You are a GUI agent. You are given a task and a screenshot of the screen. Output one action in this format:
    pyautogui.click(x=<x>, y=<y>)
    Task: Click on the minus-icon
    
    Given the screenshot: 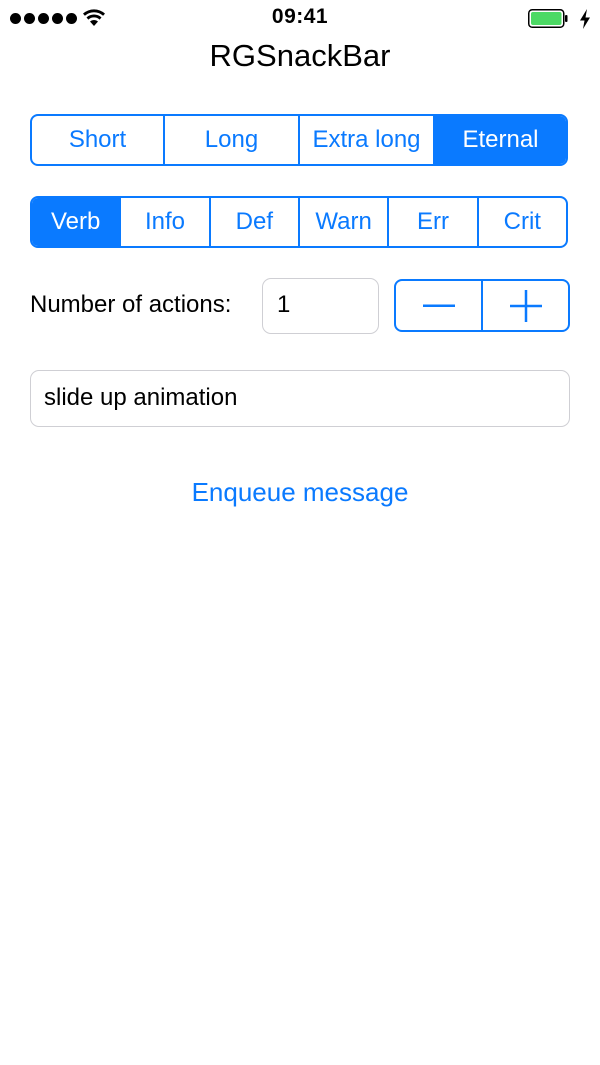 What is the action you would take?
    pyautogui.click(x=438, y=305)
    